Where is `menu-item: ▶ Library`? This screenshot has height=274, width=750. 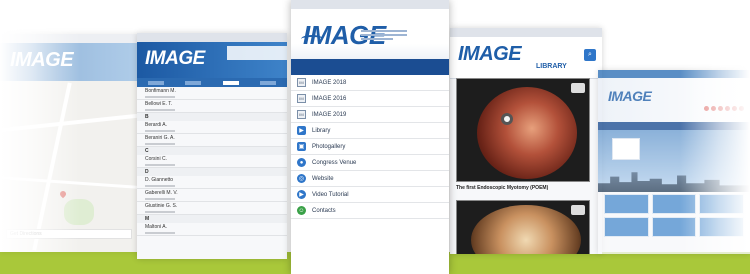
menu-item: ▶ Library is located at coordinates (370, 131).